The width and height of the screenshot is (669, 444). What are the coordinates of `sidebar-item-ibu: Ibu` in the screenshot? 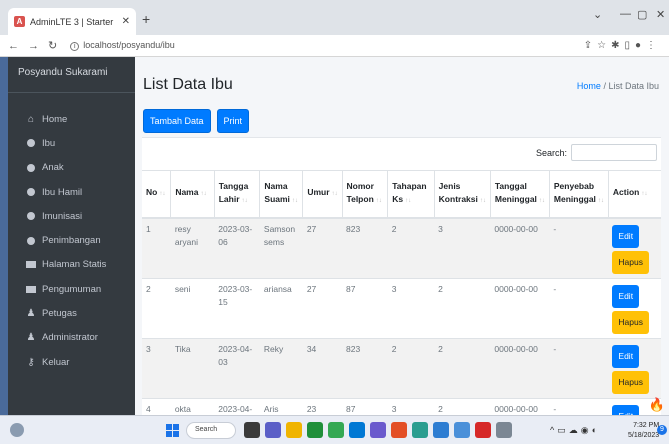 It's located at (71, 143).